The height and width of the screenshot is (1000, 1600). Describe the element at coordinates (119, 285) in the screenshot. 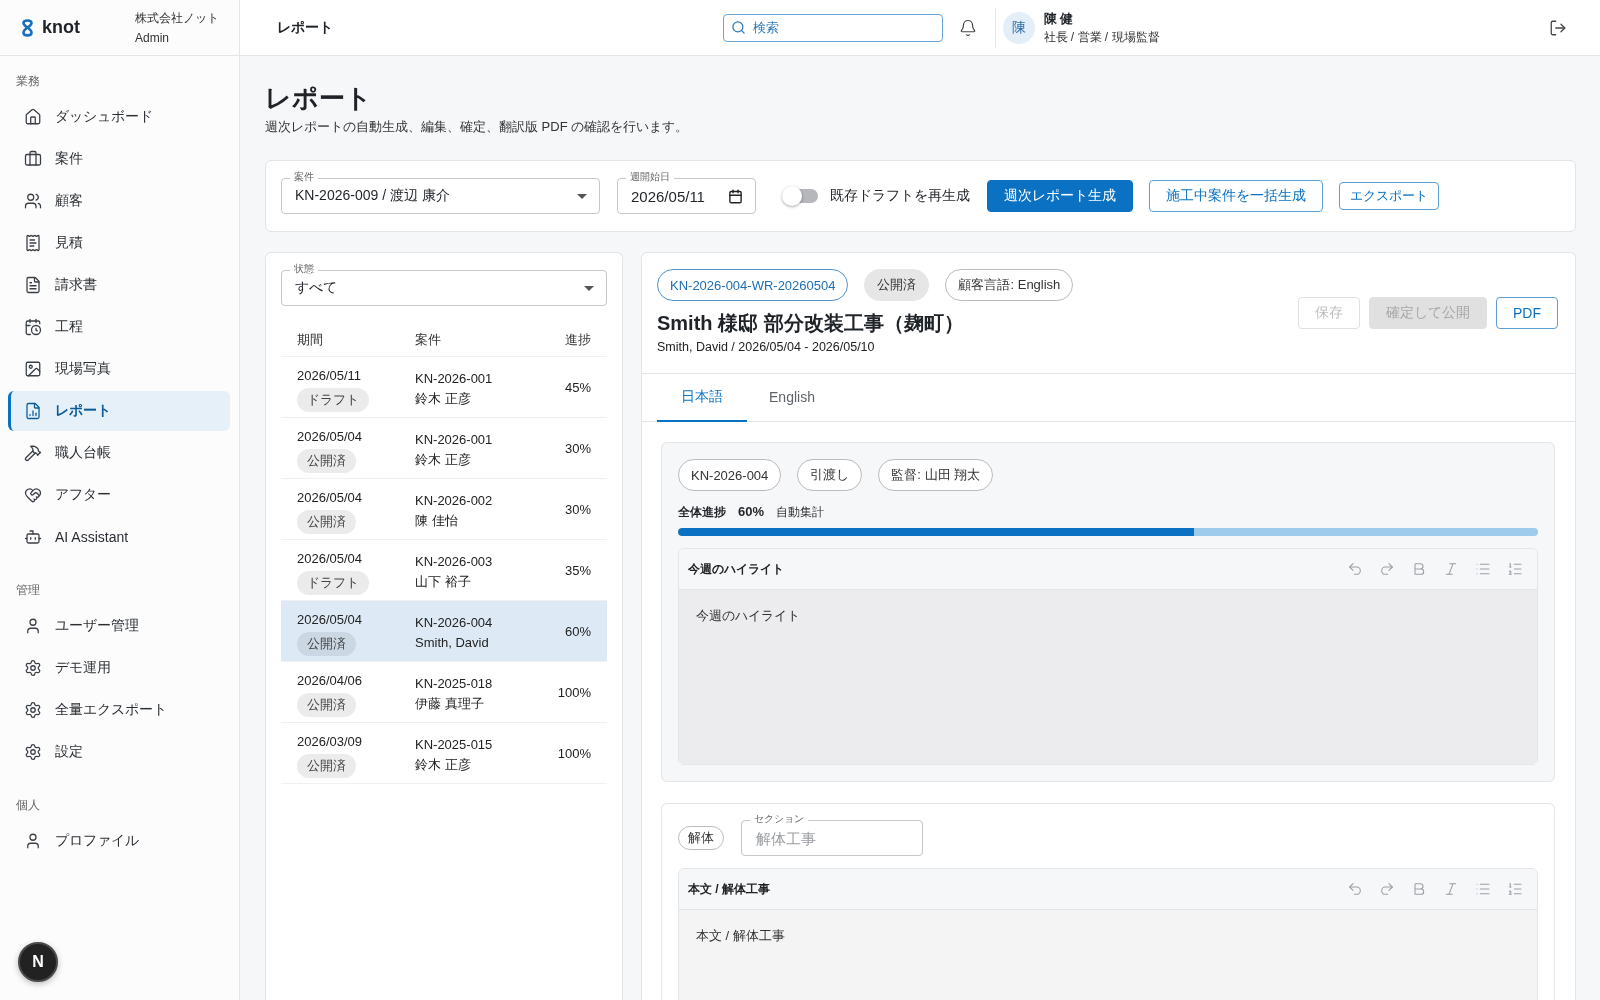

I see `nav-item: 請求書` at that location.